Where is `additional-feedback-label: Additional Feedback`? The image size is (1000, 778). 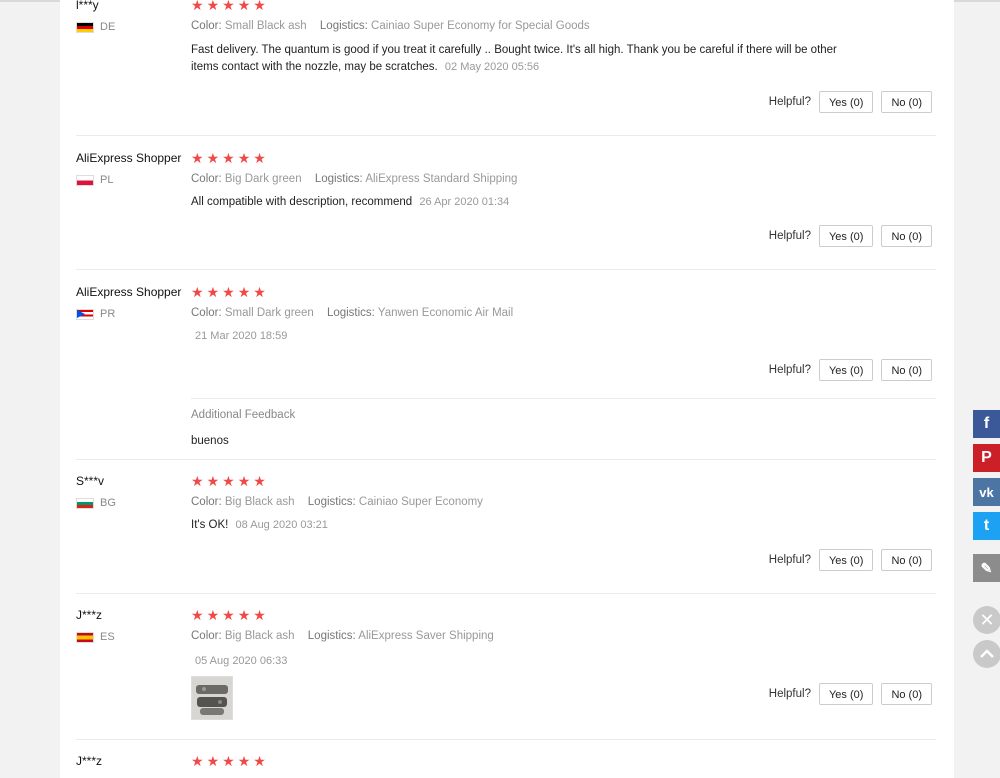
additional-feedback-label: Additional Feedback is located at coordinates (243, 415).